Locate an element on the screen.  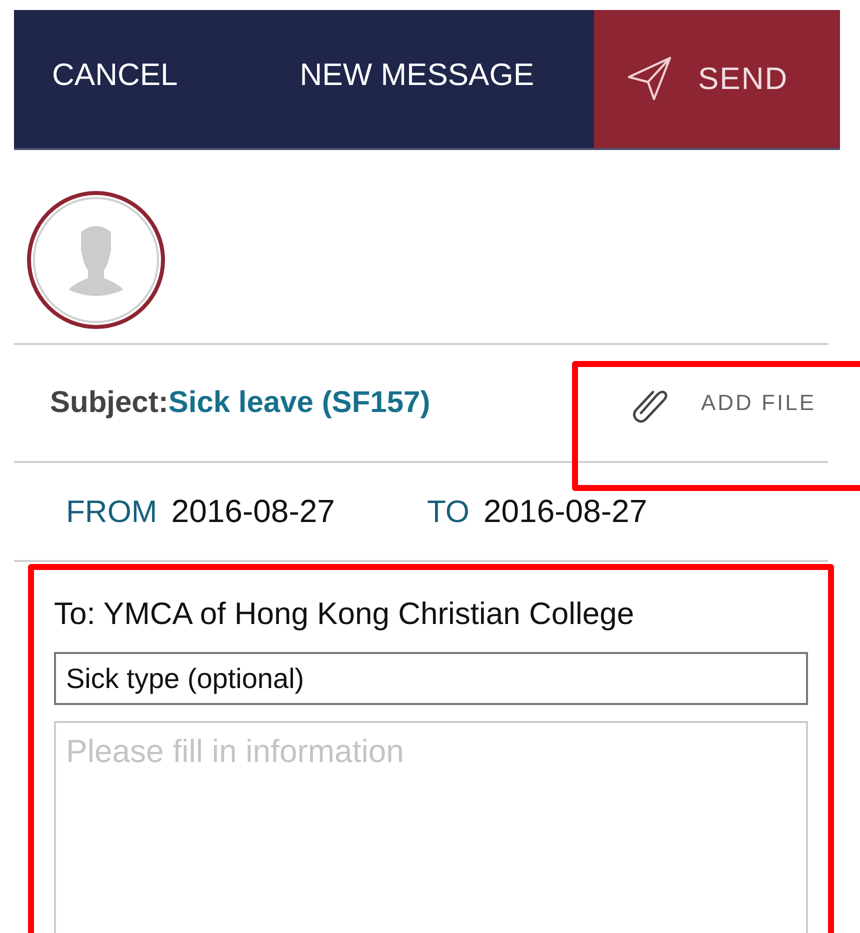
sick-type-field: Sick type (optional) is located at coordinates (431, 678).